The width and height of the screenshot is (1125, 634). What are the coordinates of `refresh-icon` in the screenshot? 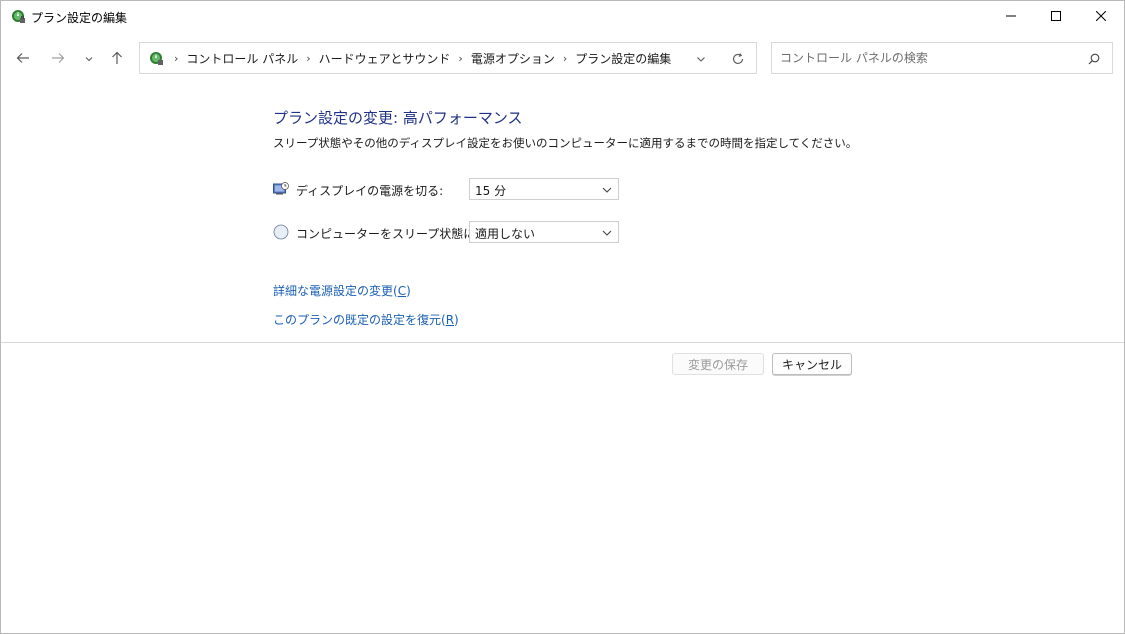 It's located at (738, 58).